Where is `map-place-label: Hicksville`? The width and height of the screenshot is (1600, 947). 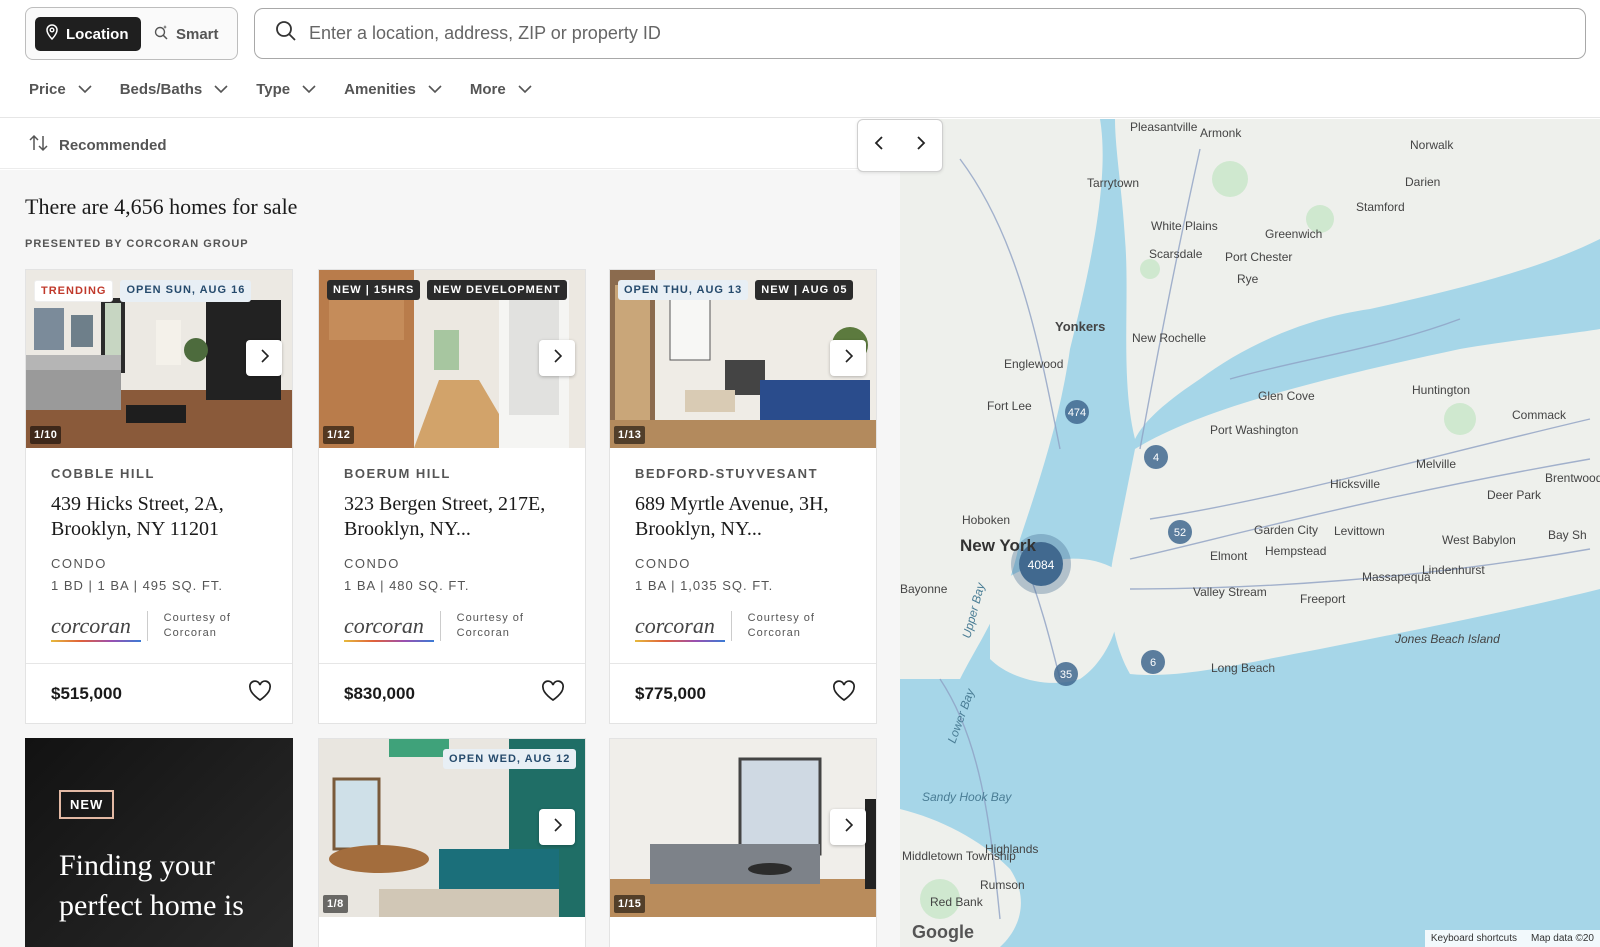
map-place-label: Hicksville is located at coordinates (1355, 484).